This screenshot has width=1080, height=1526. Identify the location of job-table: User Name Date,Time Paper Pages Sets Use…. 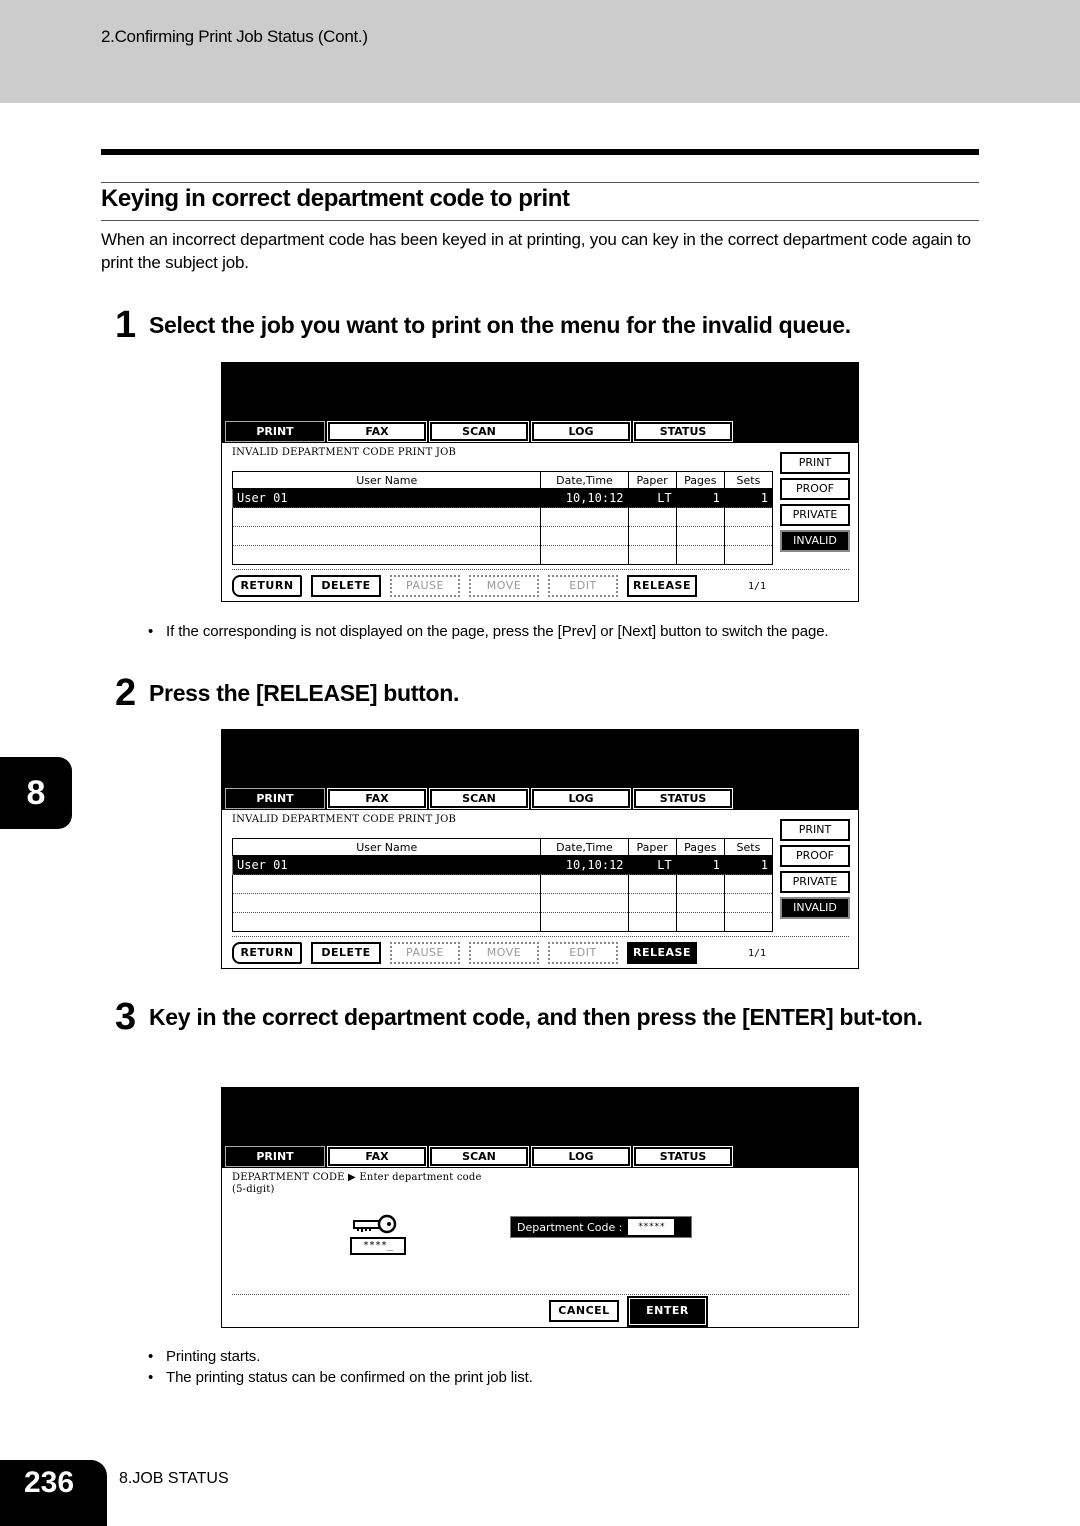
(502, 518).